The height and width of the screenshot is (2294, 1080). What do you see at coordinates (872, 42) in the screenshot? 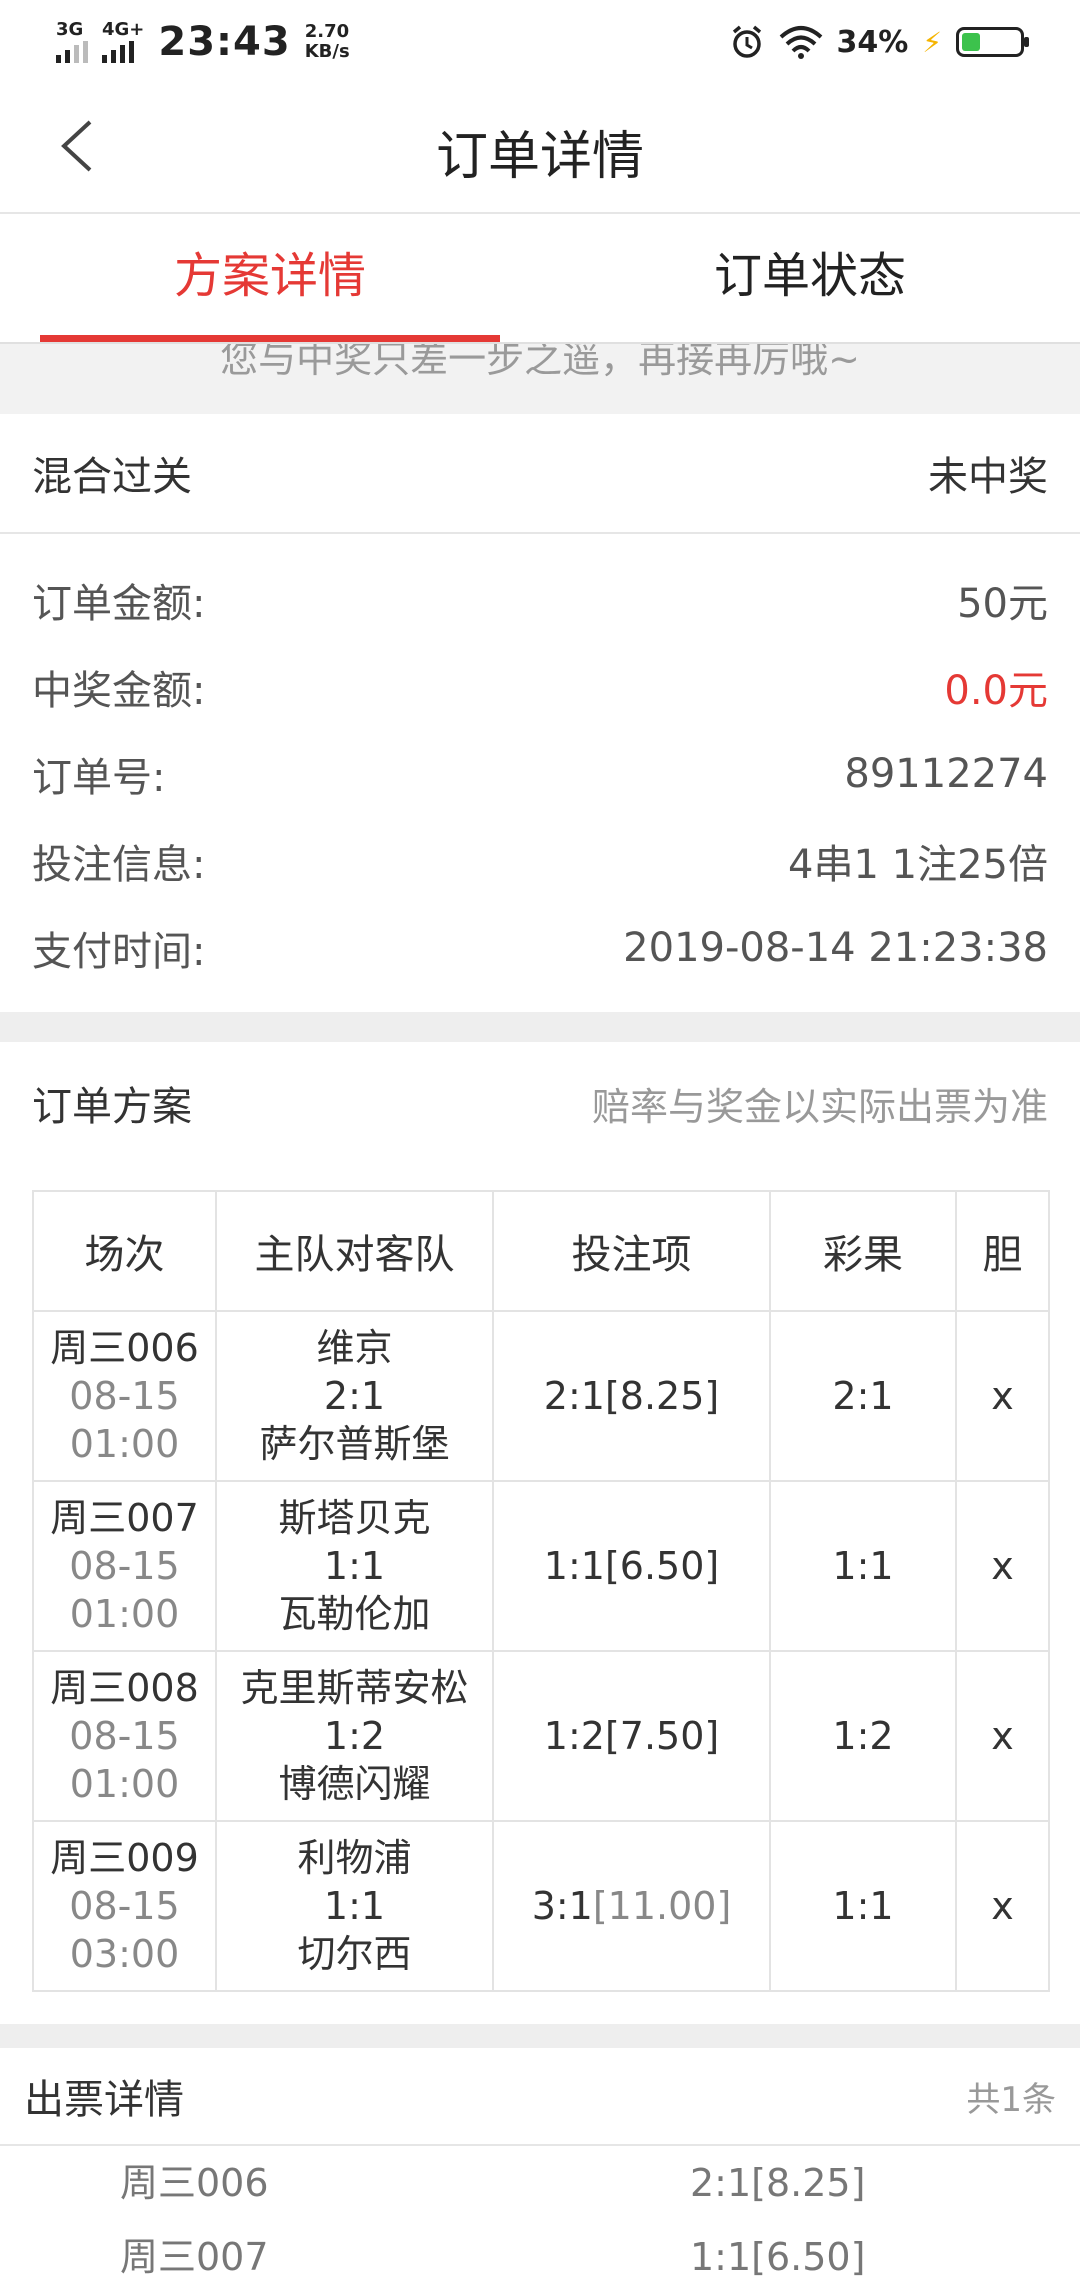
I see `battery-percent: 34%` at bounding box center [872, 42].